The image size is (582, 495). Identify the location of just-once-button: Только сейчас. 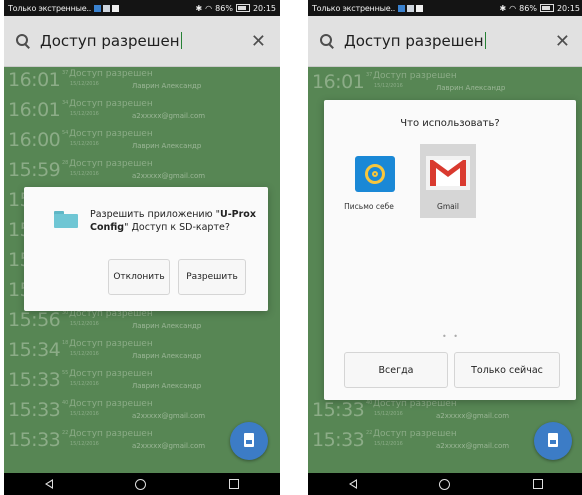
(507, 370).